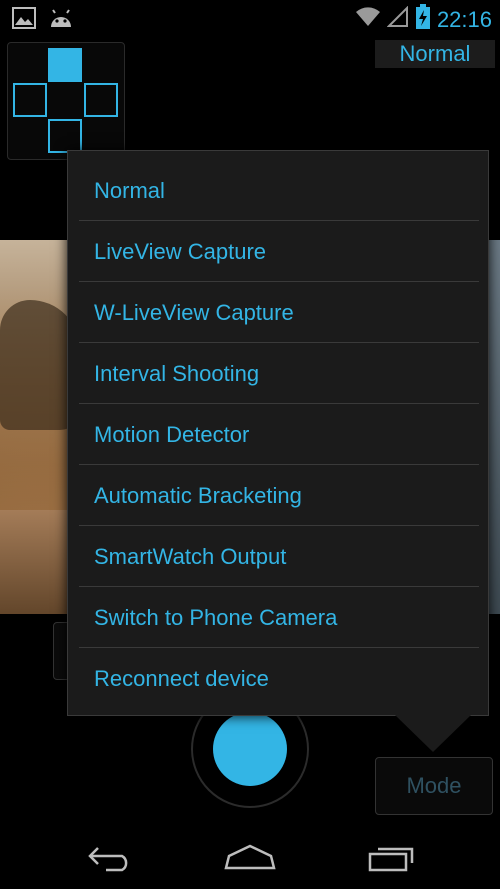 The width and height of the screenshot is (500, 889). What do you see at coordinates (279, 374) in the screenshot?
I see `menu-item-interval-shooting: Interval Shooting` at bounding box center [279, 374].